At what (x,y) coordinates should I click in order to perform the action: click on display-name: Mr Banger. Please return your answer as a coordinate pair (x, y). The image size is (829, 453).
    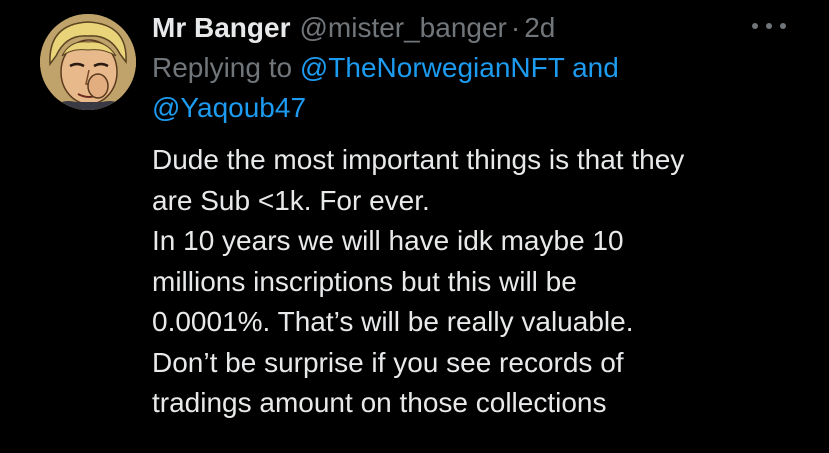
    Looking at the image, I should click on (221, 28).